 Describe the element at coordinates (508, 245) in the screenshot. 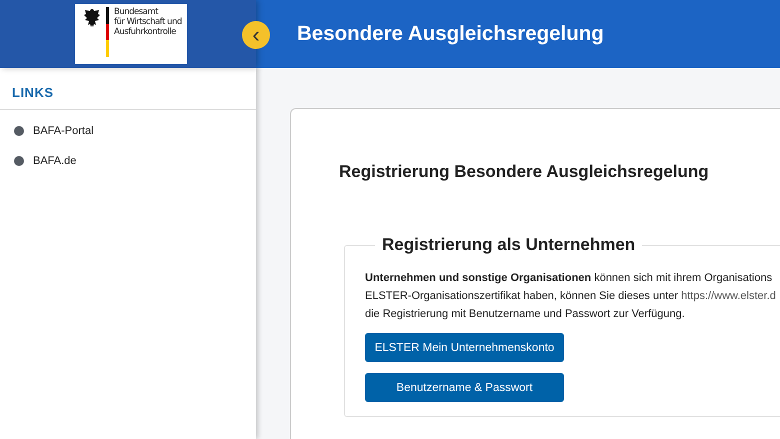

I see `section-heading: Registrierung als Unternehmen` at that location.